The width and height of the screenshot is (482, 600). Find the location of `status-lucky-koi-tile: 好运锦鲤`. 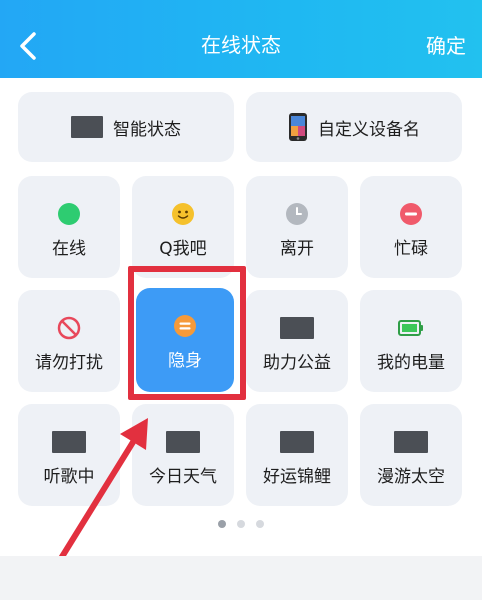

status-lucky-koi-tile: 好运锦鲤 is located at coordinates (297, 455).